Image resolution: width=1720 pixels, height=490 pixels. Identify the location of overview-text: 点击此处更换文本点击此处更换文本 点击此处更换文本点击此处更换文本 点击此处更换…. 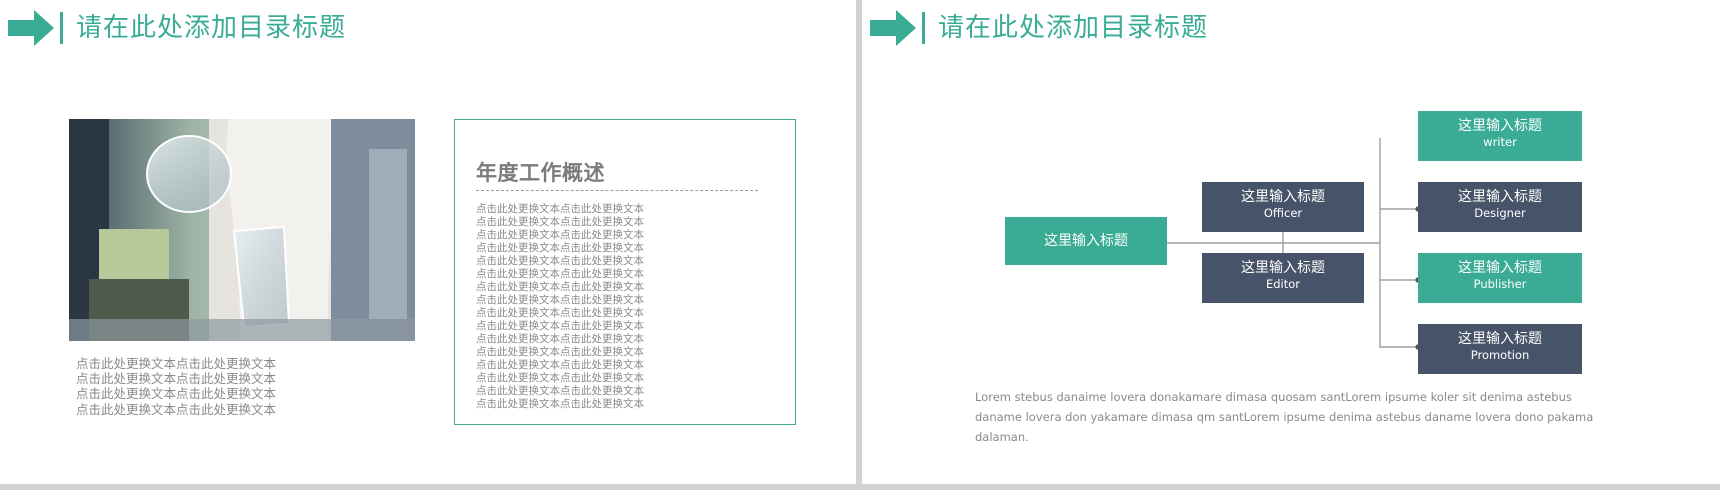
(571, 307).